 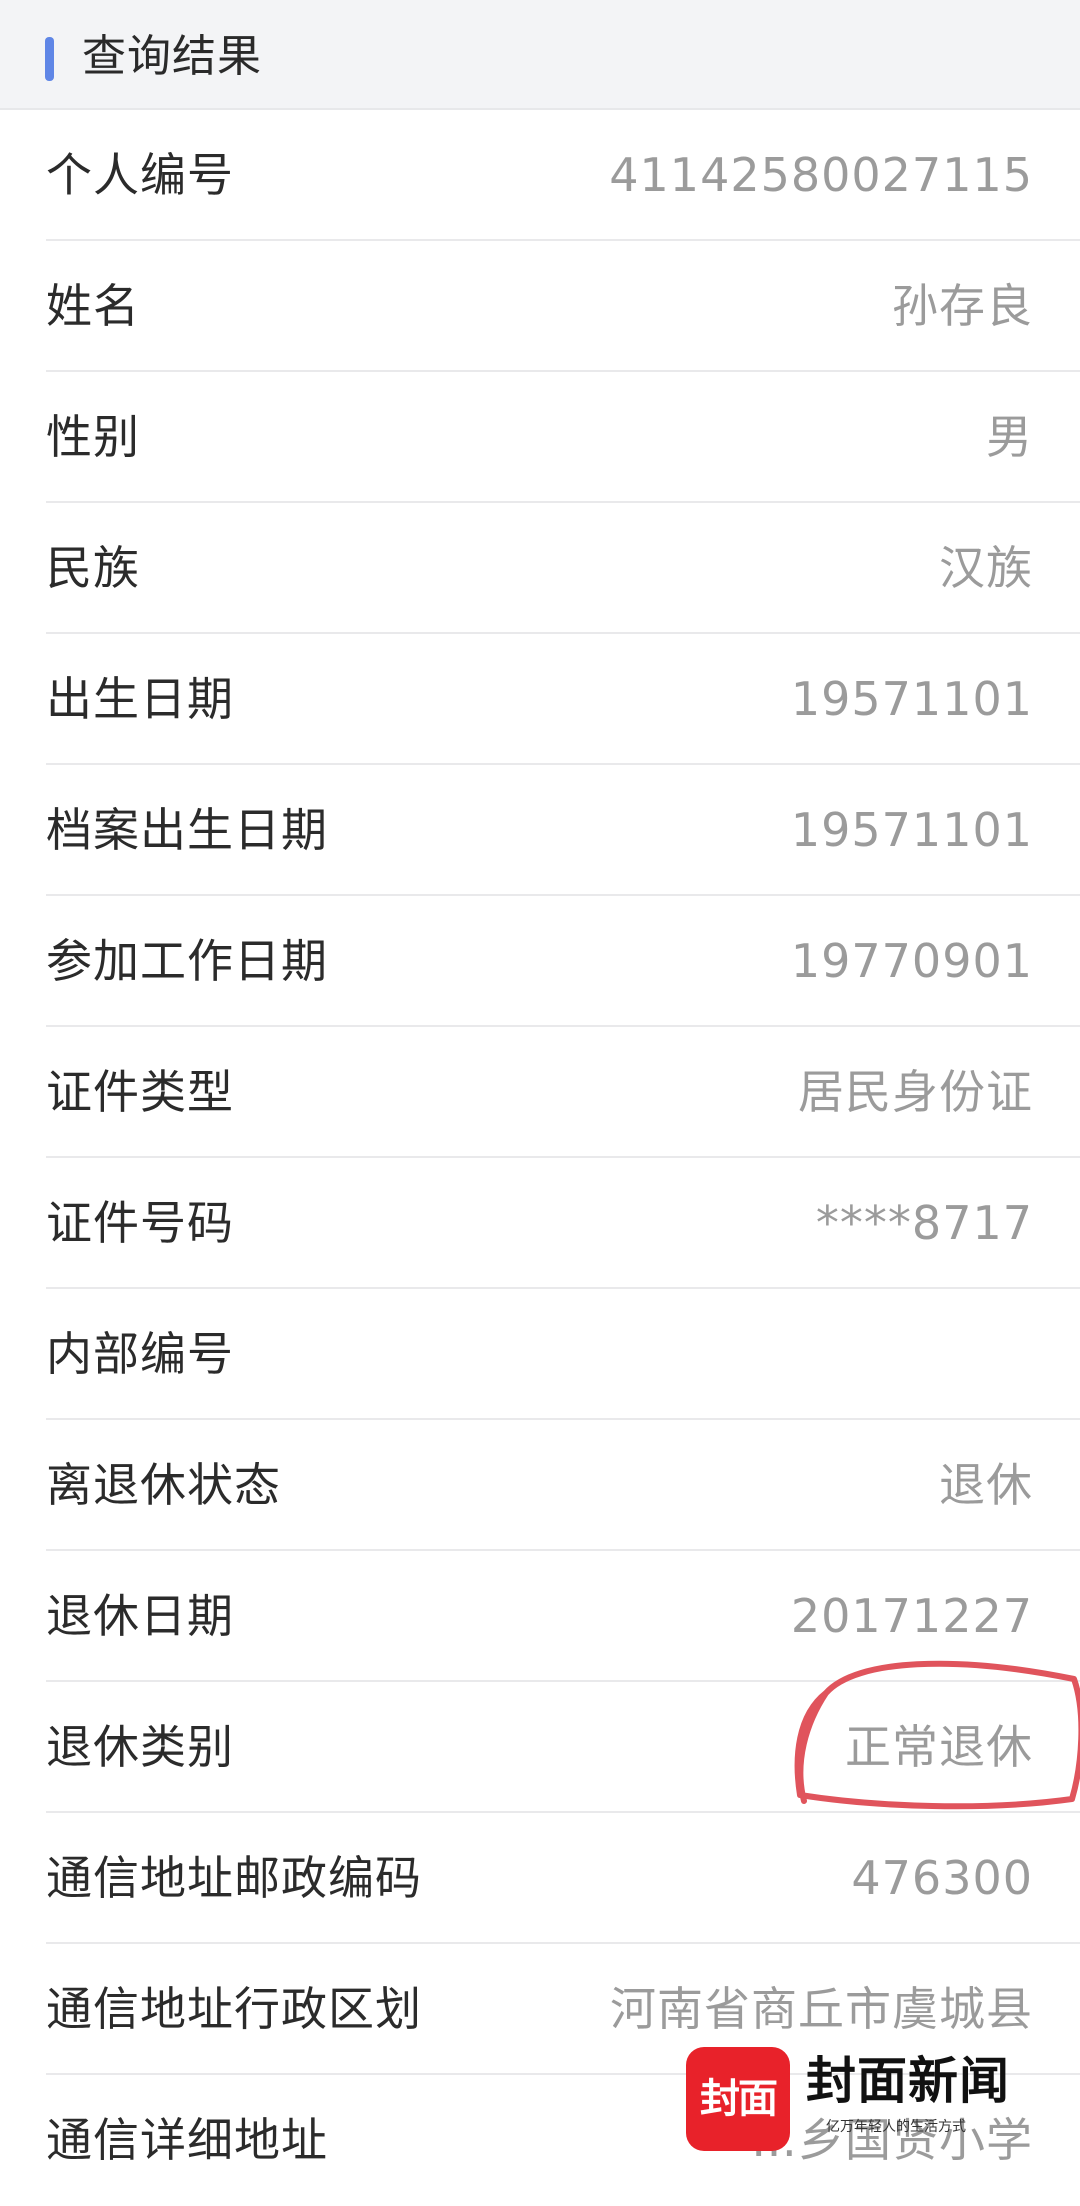 I want to click on row-value: 19770901, so click(x=911, y=961).